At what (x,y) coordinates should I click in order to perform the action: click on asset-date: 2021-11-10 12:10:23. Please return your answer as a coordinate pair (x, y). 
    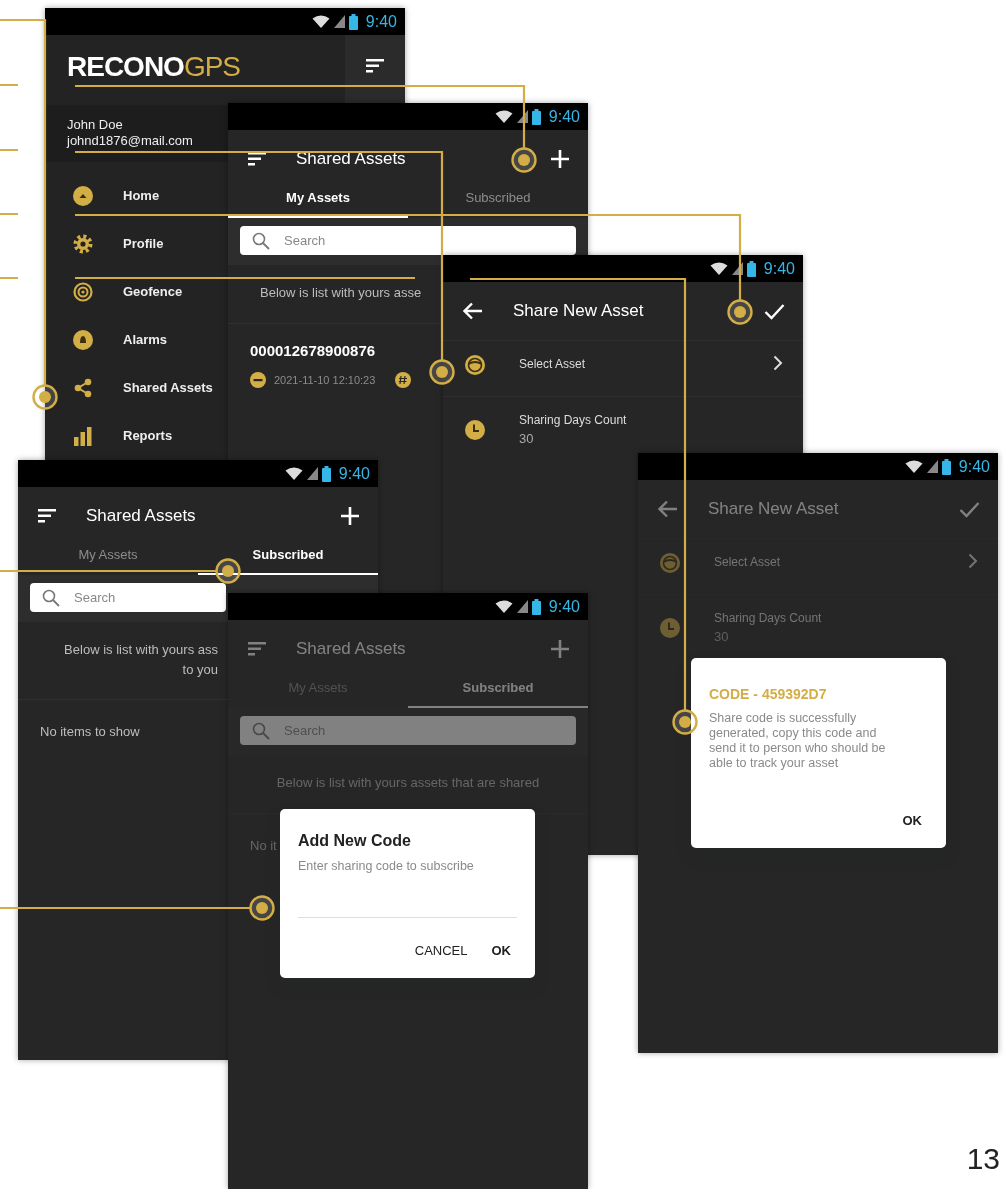
    Looking at the image, I should click on (325, 380).